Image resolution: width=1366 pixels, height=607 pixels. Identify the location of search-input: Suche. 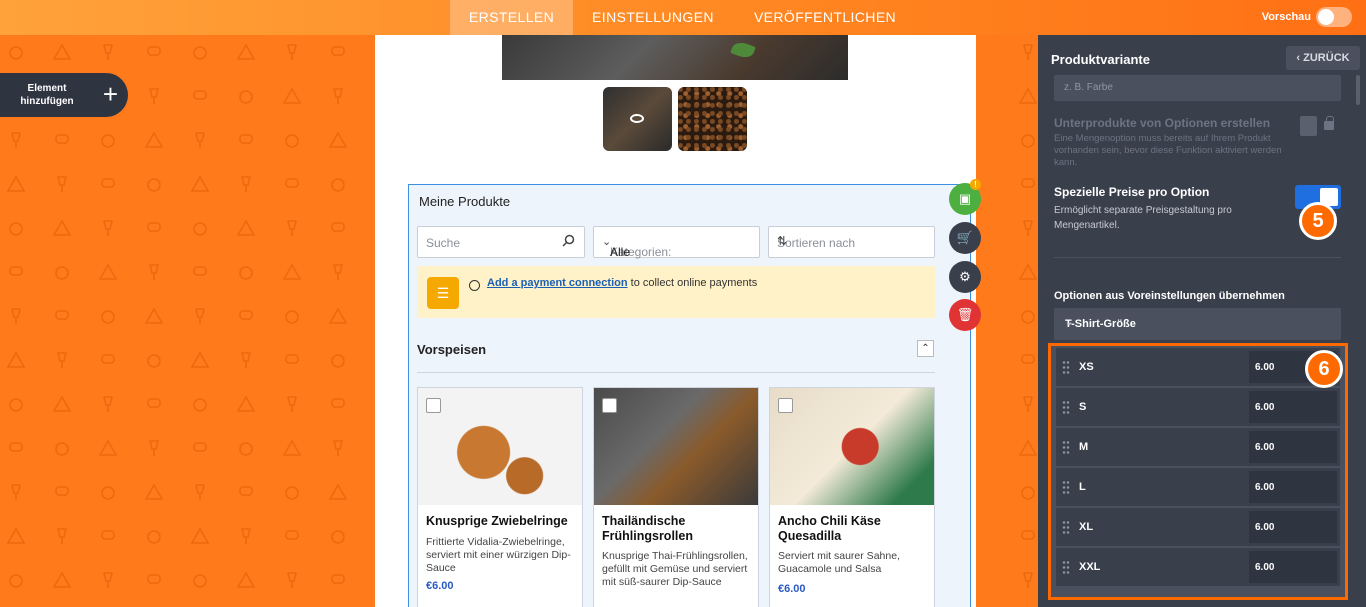
(501, 242).